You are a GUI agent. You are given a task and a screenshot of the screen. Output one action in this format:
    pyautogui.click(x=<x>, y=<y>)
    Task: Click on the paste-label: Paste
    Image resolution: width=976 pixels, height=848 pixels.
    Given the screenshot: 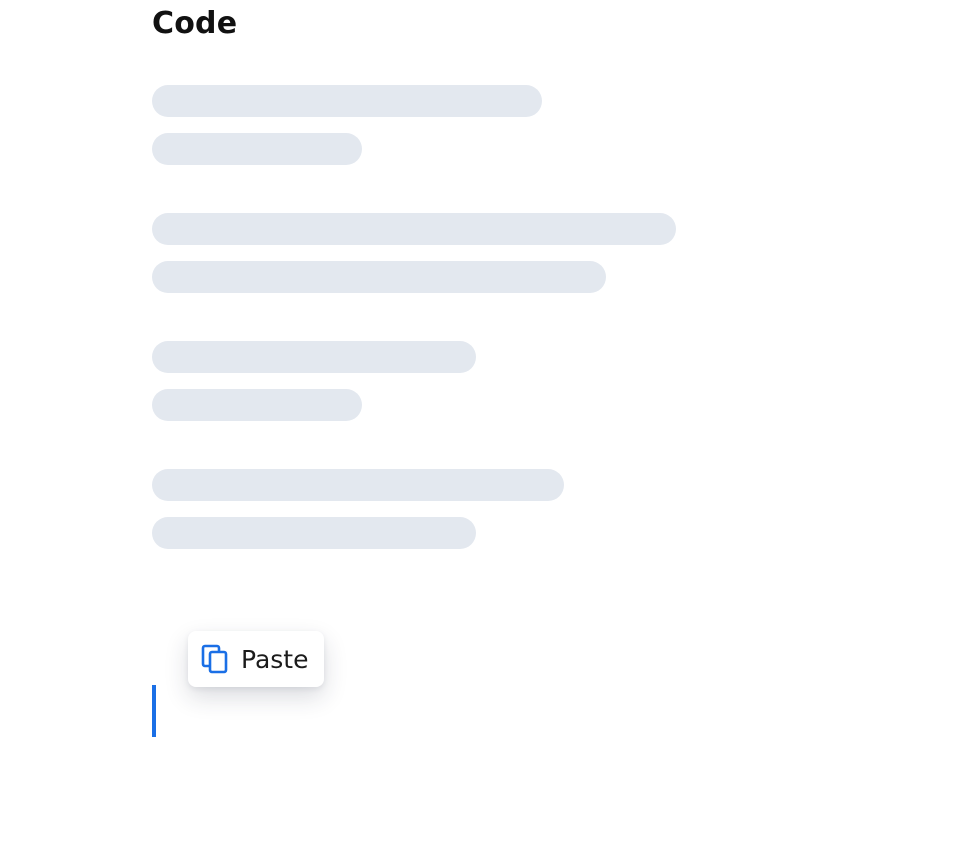 What is the action you would take?
    pyautogui.click(x=275, y=659)
    